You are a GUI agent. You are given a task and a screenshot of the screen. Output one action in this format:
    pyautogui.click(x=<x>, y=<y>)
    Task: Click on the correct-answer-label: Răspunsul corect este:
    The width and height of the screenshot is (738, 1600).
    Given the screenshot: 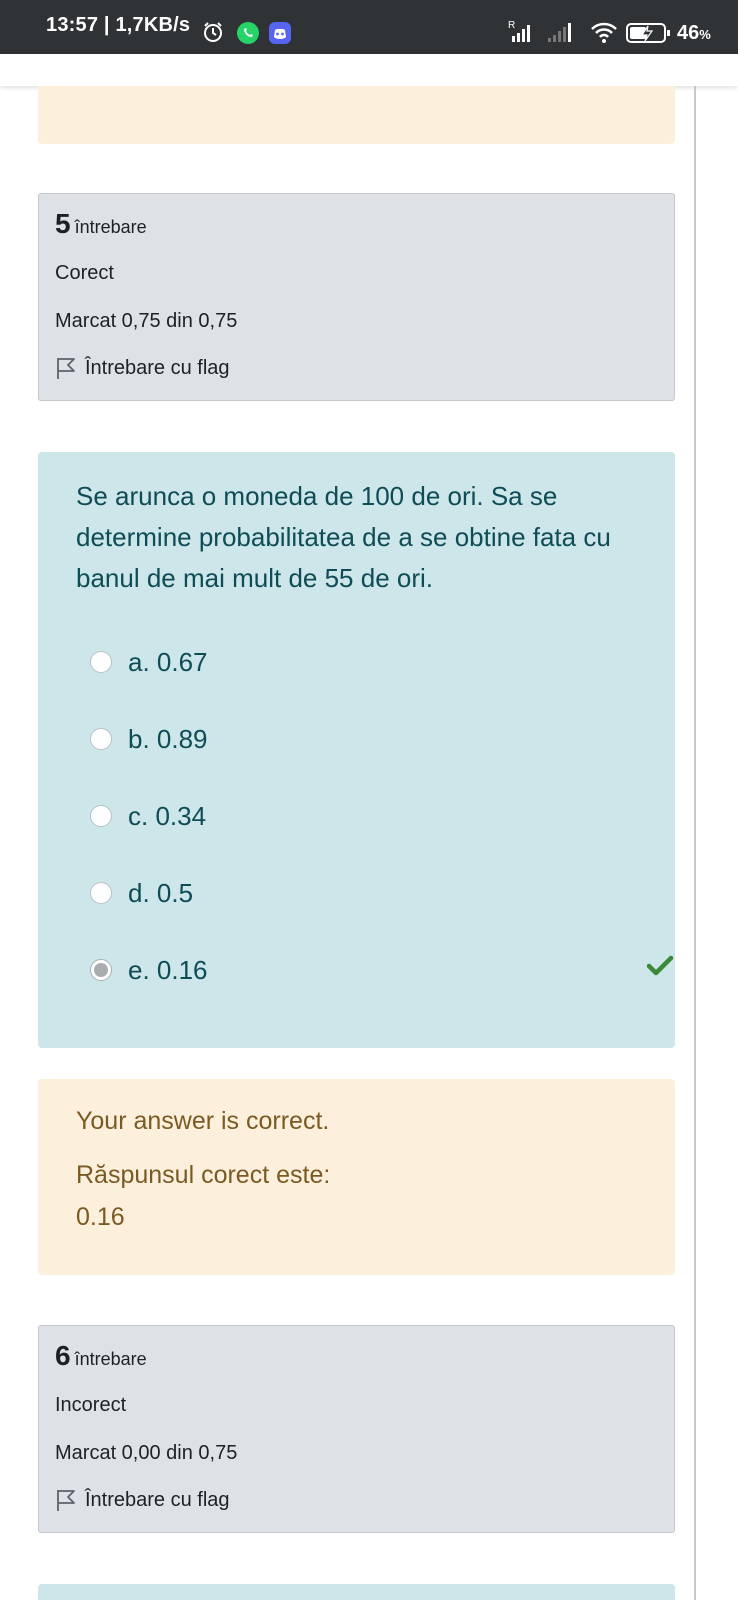 What is the action you would take?
    pyautogui.click(x=203, y=1175)
    